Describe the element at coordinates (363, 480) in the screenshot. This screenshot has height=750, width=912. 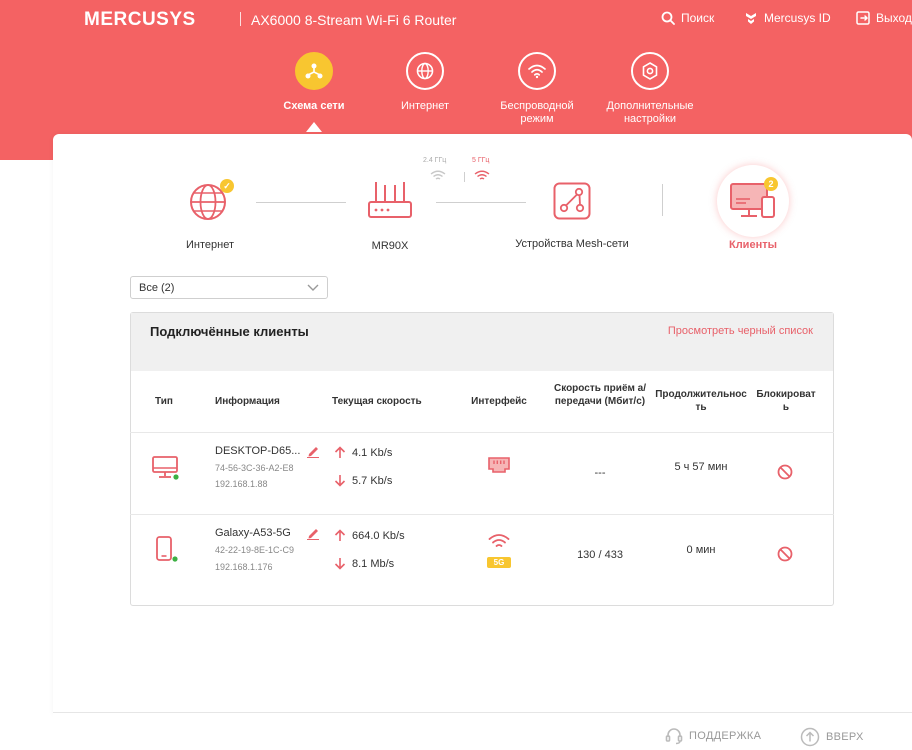
I see `download-speed: 5.7 Kb/s` at that location.